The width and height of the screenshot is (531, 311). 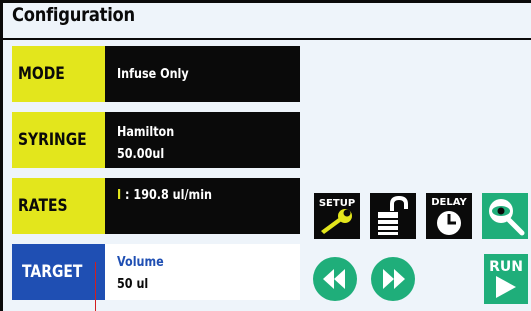 I want to click on rates-line: I : 190.8 ul/min, so click(x=195, y=195).